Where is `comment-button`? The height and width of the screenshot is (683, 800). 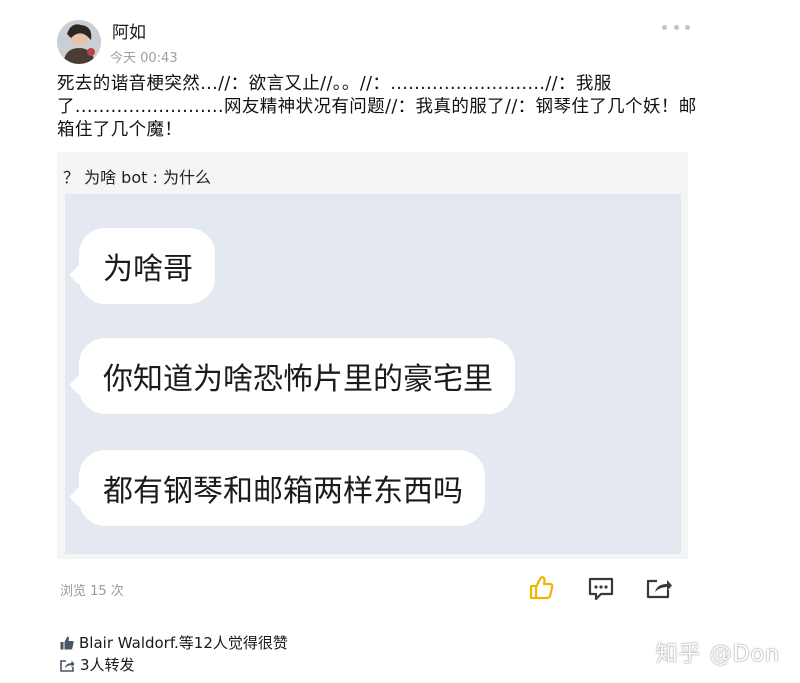
comment-button is located at coordinates (601, 588).